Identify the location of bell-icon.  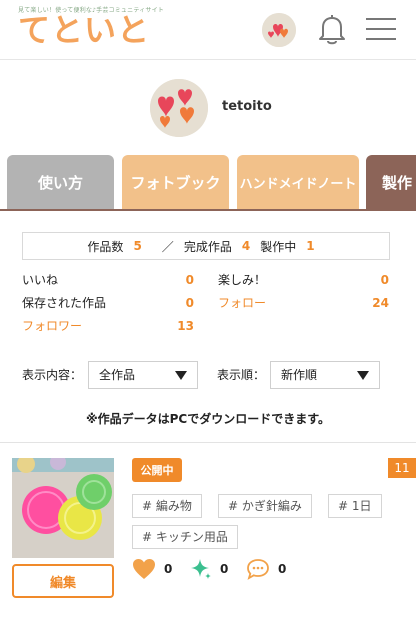
(332, 29).